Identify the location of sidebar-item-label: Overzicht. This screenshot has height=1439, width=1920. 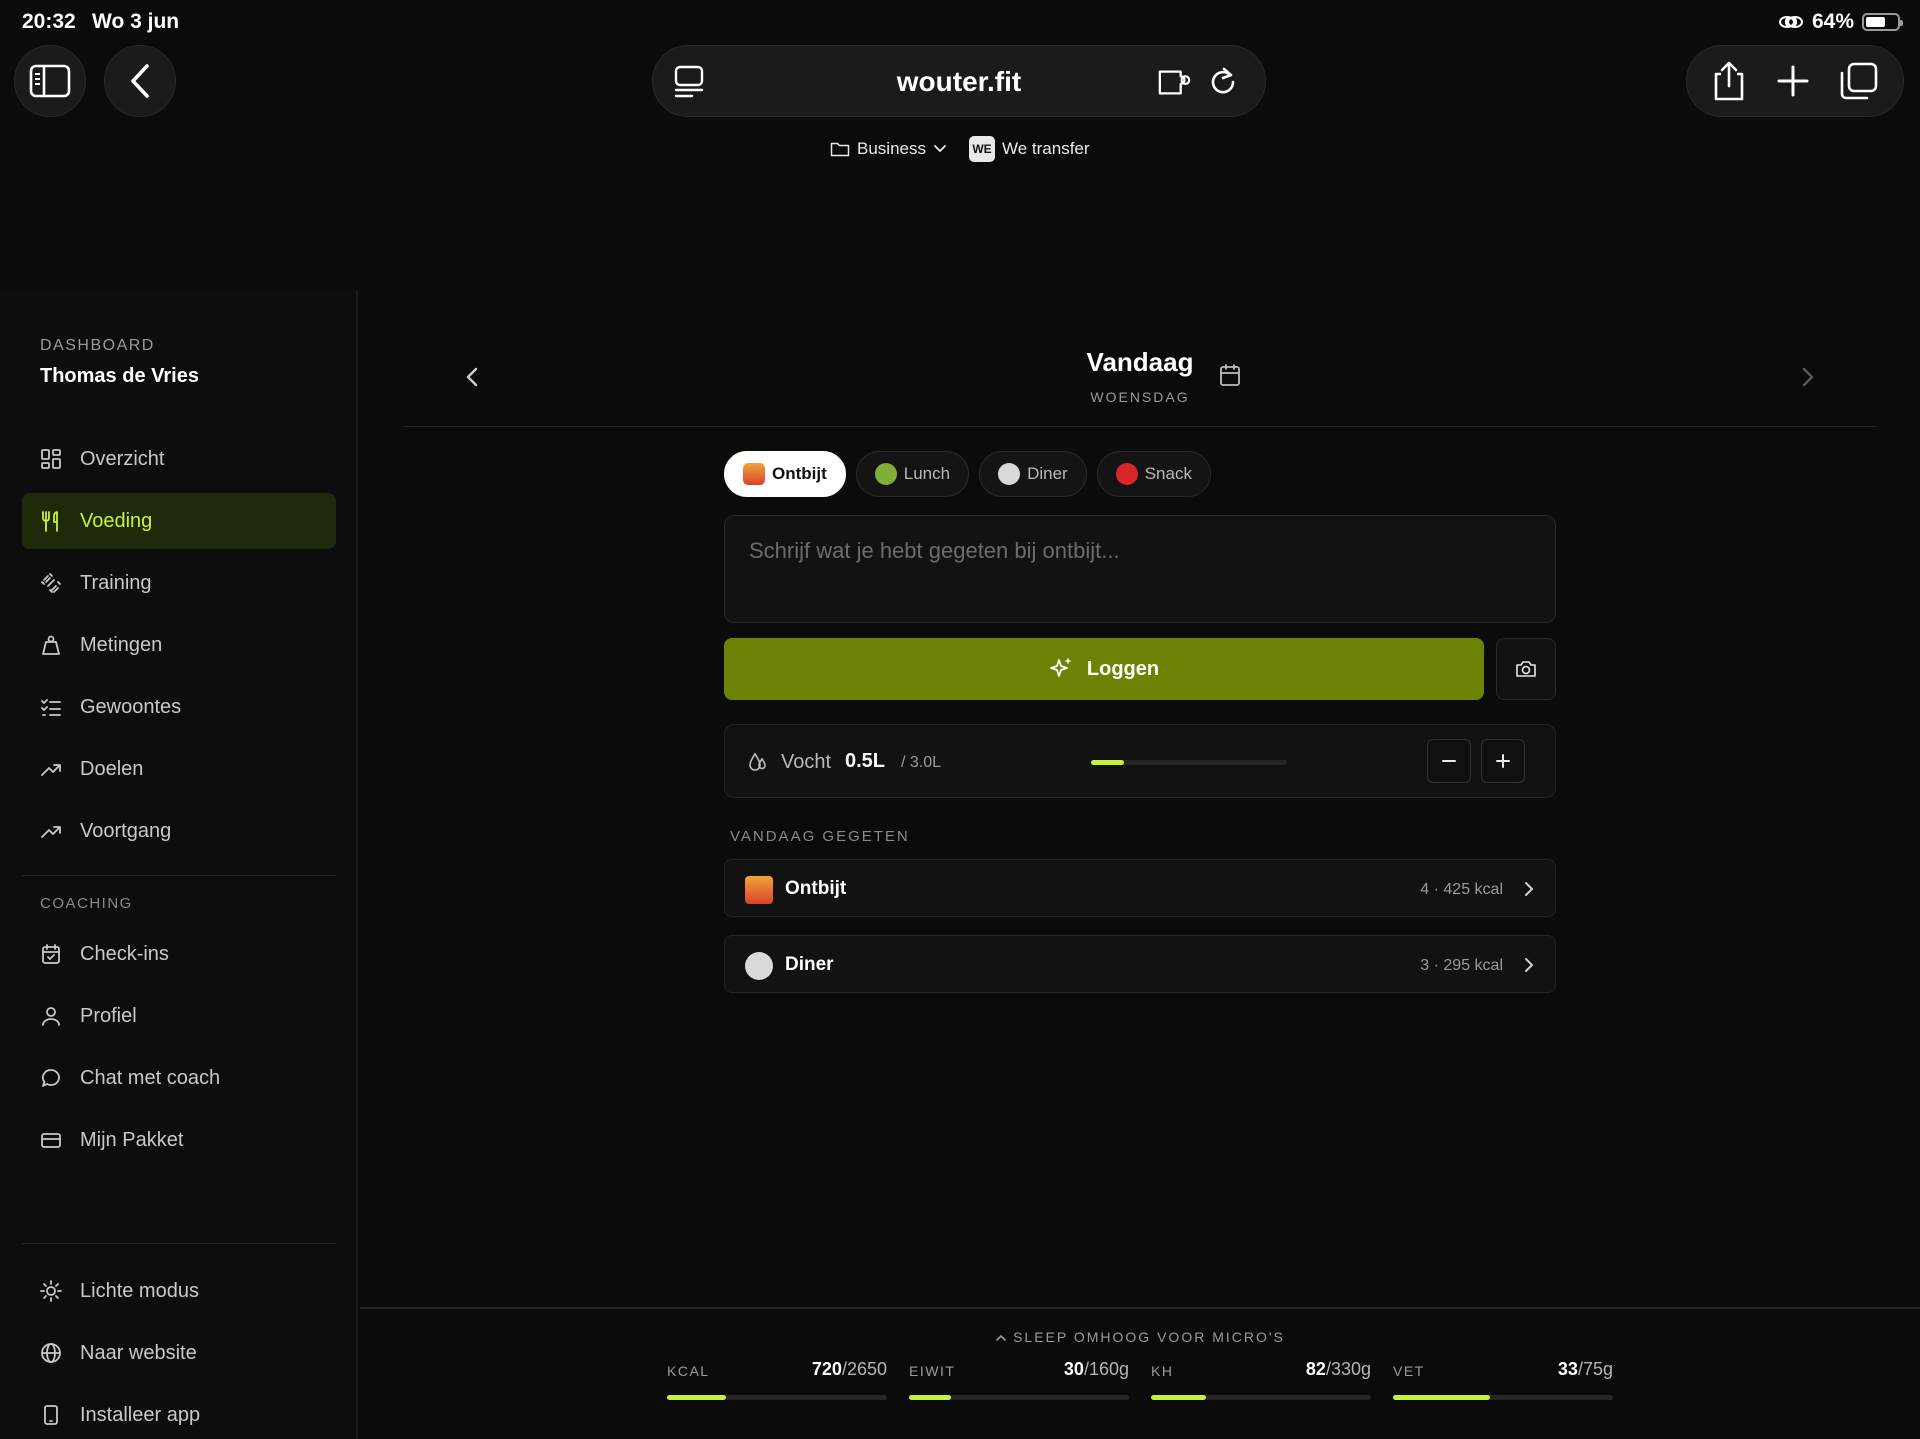
(122, 458).